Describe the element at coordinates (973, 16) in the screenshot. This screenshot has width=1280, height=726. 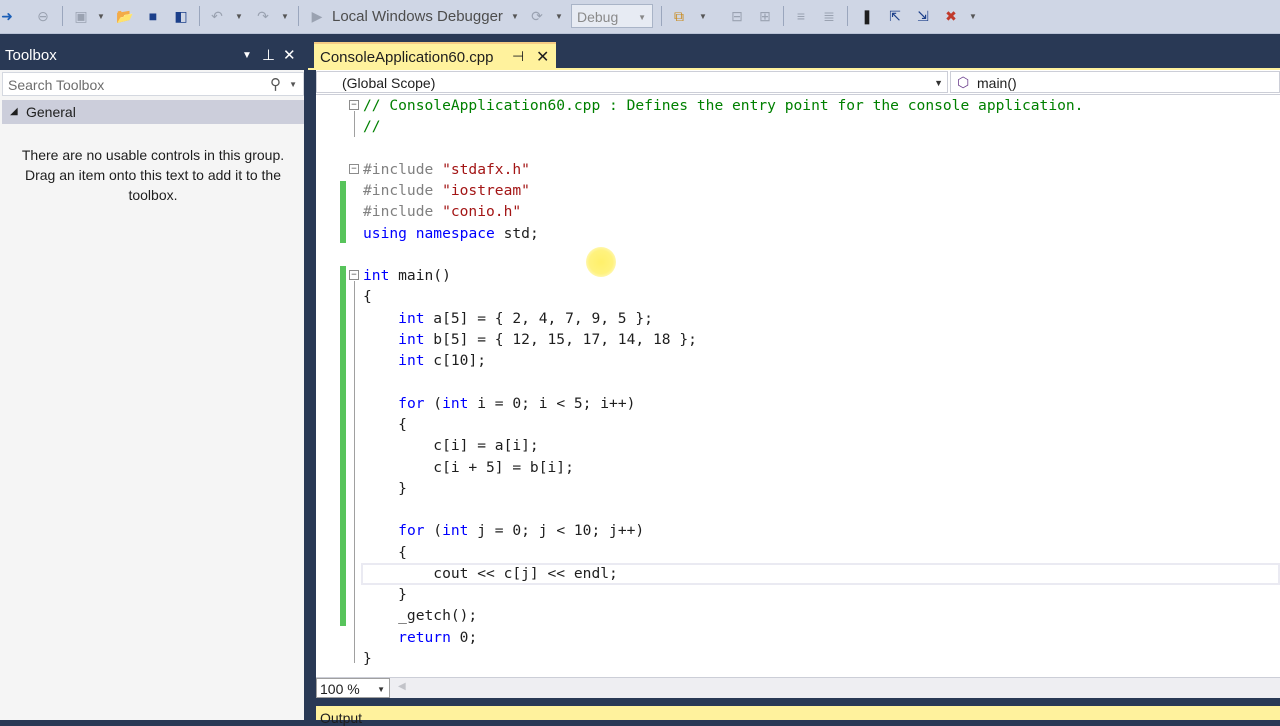
I see `toolbar-customize-icon: ▼` at that location.